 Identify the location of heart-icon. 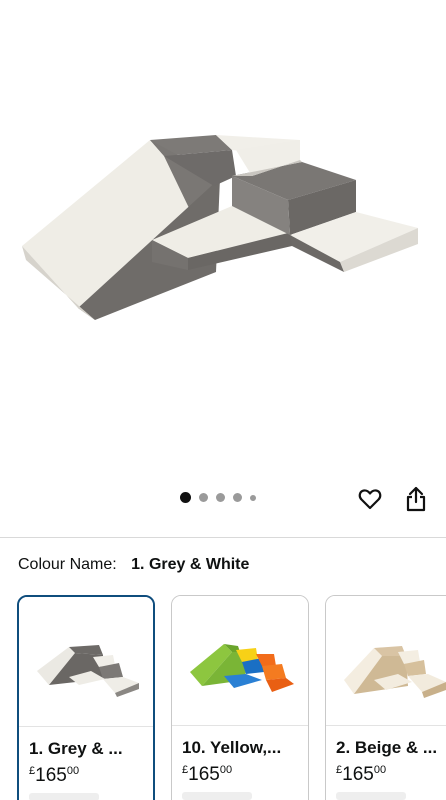
(370, 499).